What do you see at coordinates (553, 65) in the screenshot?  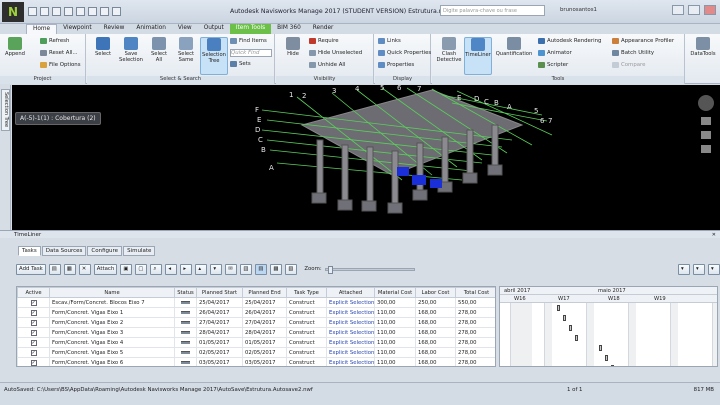 I see `scripter-button: Scripter` at bounding box center [553, 65].